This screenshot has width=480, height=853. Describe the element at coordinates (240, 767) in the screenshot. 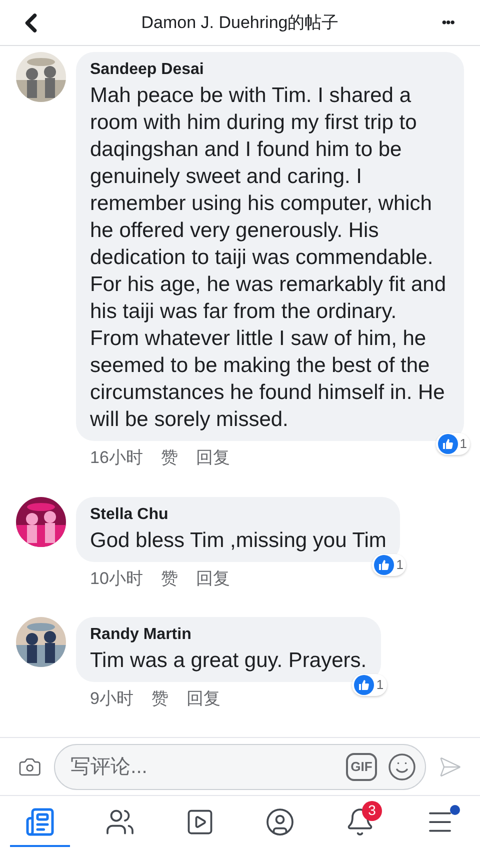

I see `comment-field: 写评论... GIF` at that location.